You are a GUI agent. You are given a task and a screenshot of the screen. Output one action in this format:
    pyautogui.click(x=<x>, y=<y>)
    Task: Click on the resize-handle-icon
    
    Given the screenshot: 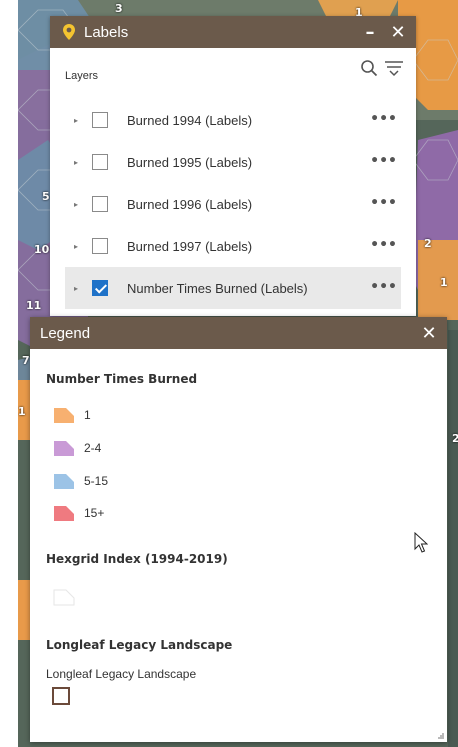 What is the action you would take?
    pyautogui.click(x=441, y=736)
    